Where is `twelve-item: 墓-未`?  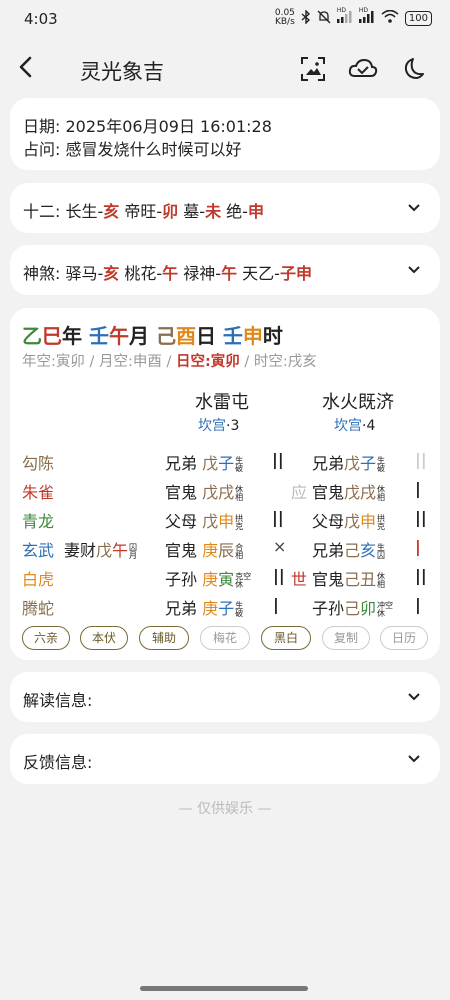 twelve-item: 墓-未 is located at coordinates (202, 211).